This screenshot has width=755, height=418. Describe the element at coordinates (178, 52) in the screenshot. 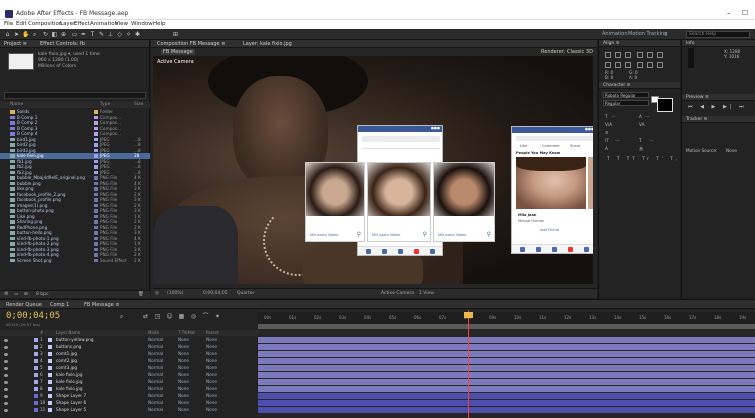

I see `comp-flowchart-chip: FB Message` at that location.